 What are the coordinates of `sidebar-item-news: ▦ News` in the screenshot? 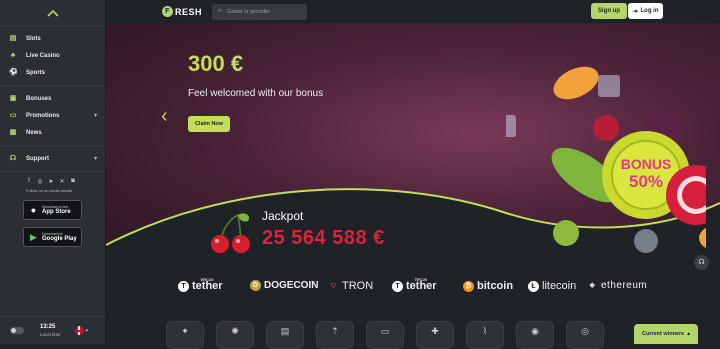 It's located at (52, 132).